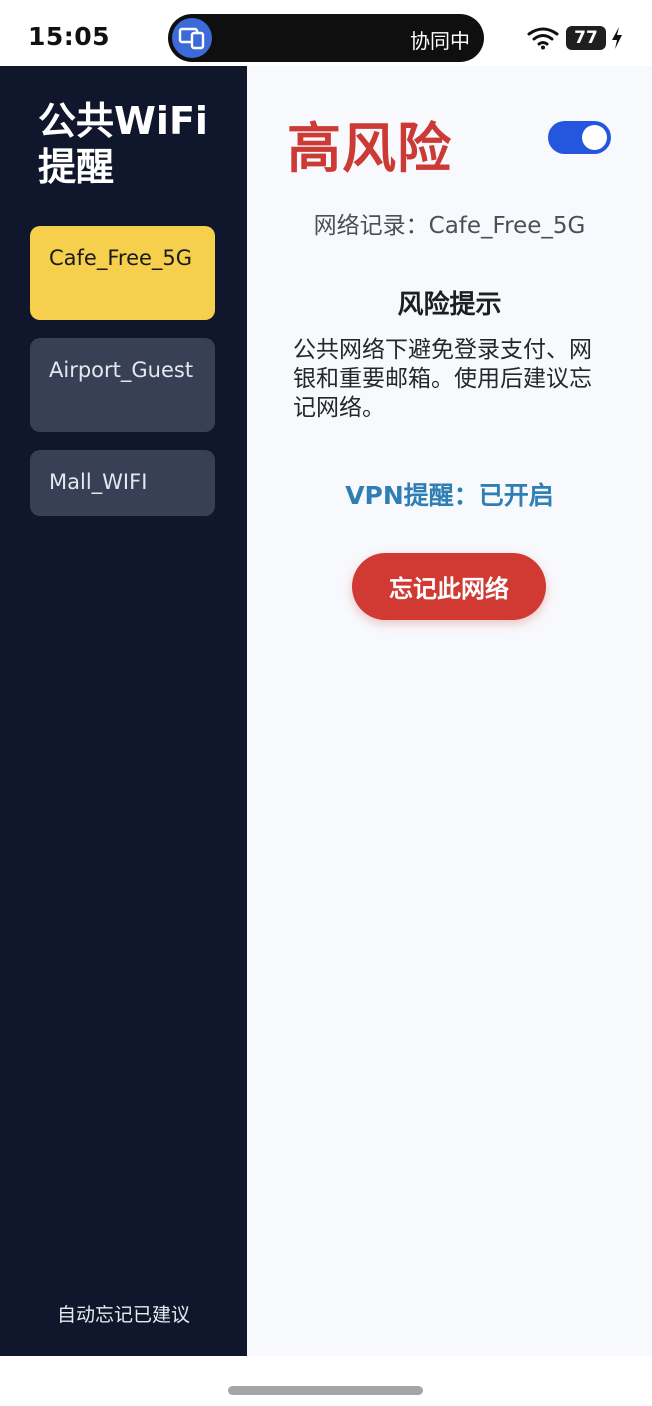  Describe the element at coordinates (121, 370) in the screenshot. I see `network-item-label: Airport_Guest` at that location.